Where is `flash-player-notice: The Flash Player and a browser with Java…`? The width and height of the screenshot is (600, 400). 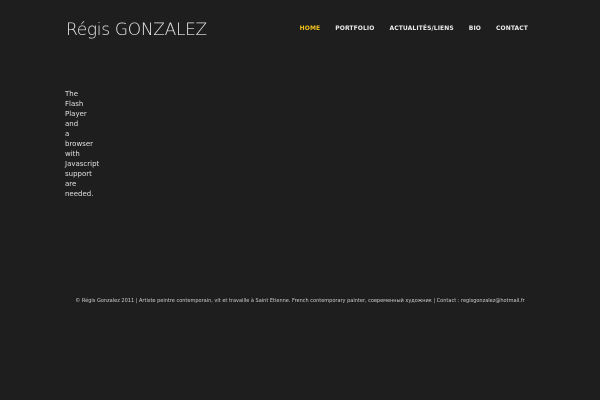 flash-player-notice: The Flash Player and a browser with Java… is located at coordinates (82, 144).